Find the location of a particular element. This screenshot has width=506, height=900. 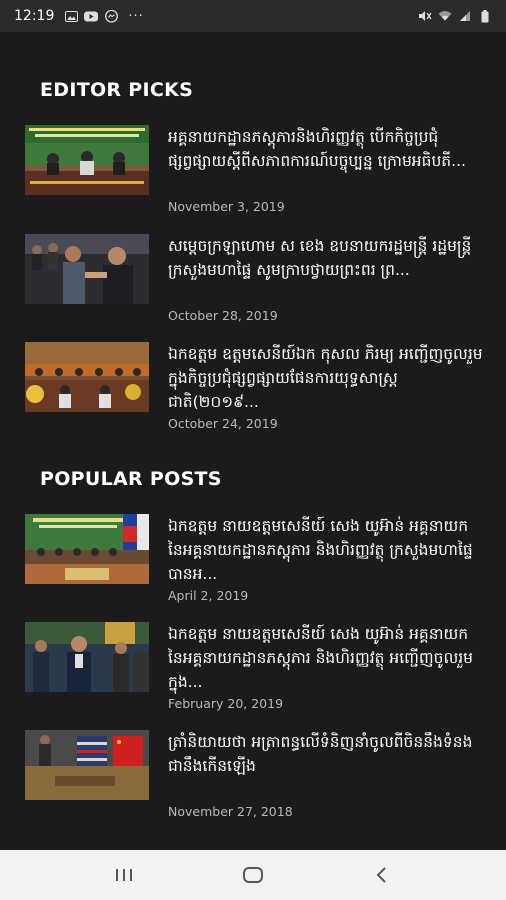

status-bar: 12:19 ··· is located at coordinates (253, 16).